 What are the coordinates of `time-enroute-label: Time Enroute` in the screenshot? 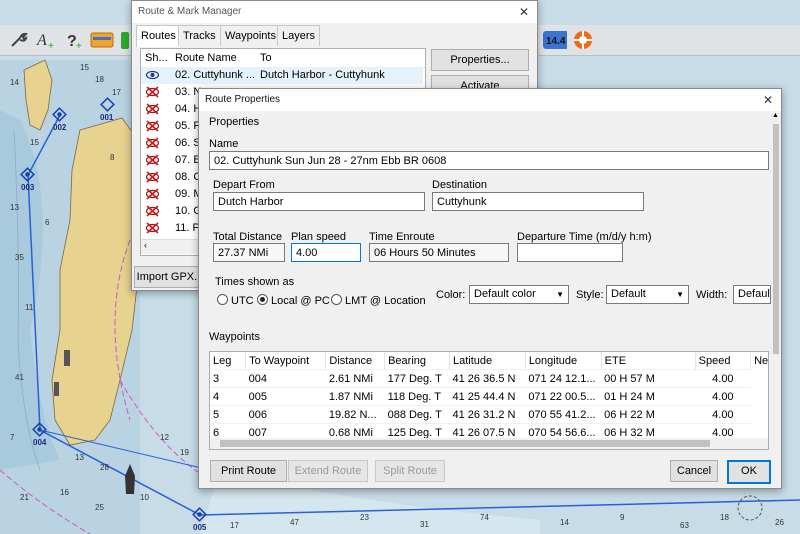 It's located at (402, 237).